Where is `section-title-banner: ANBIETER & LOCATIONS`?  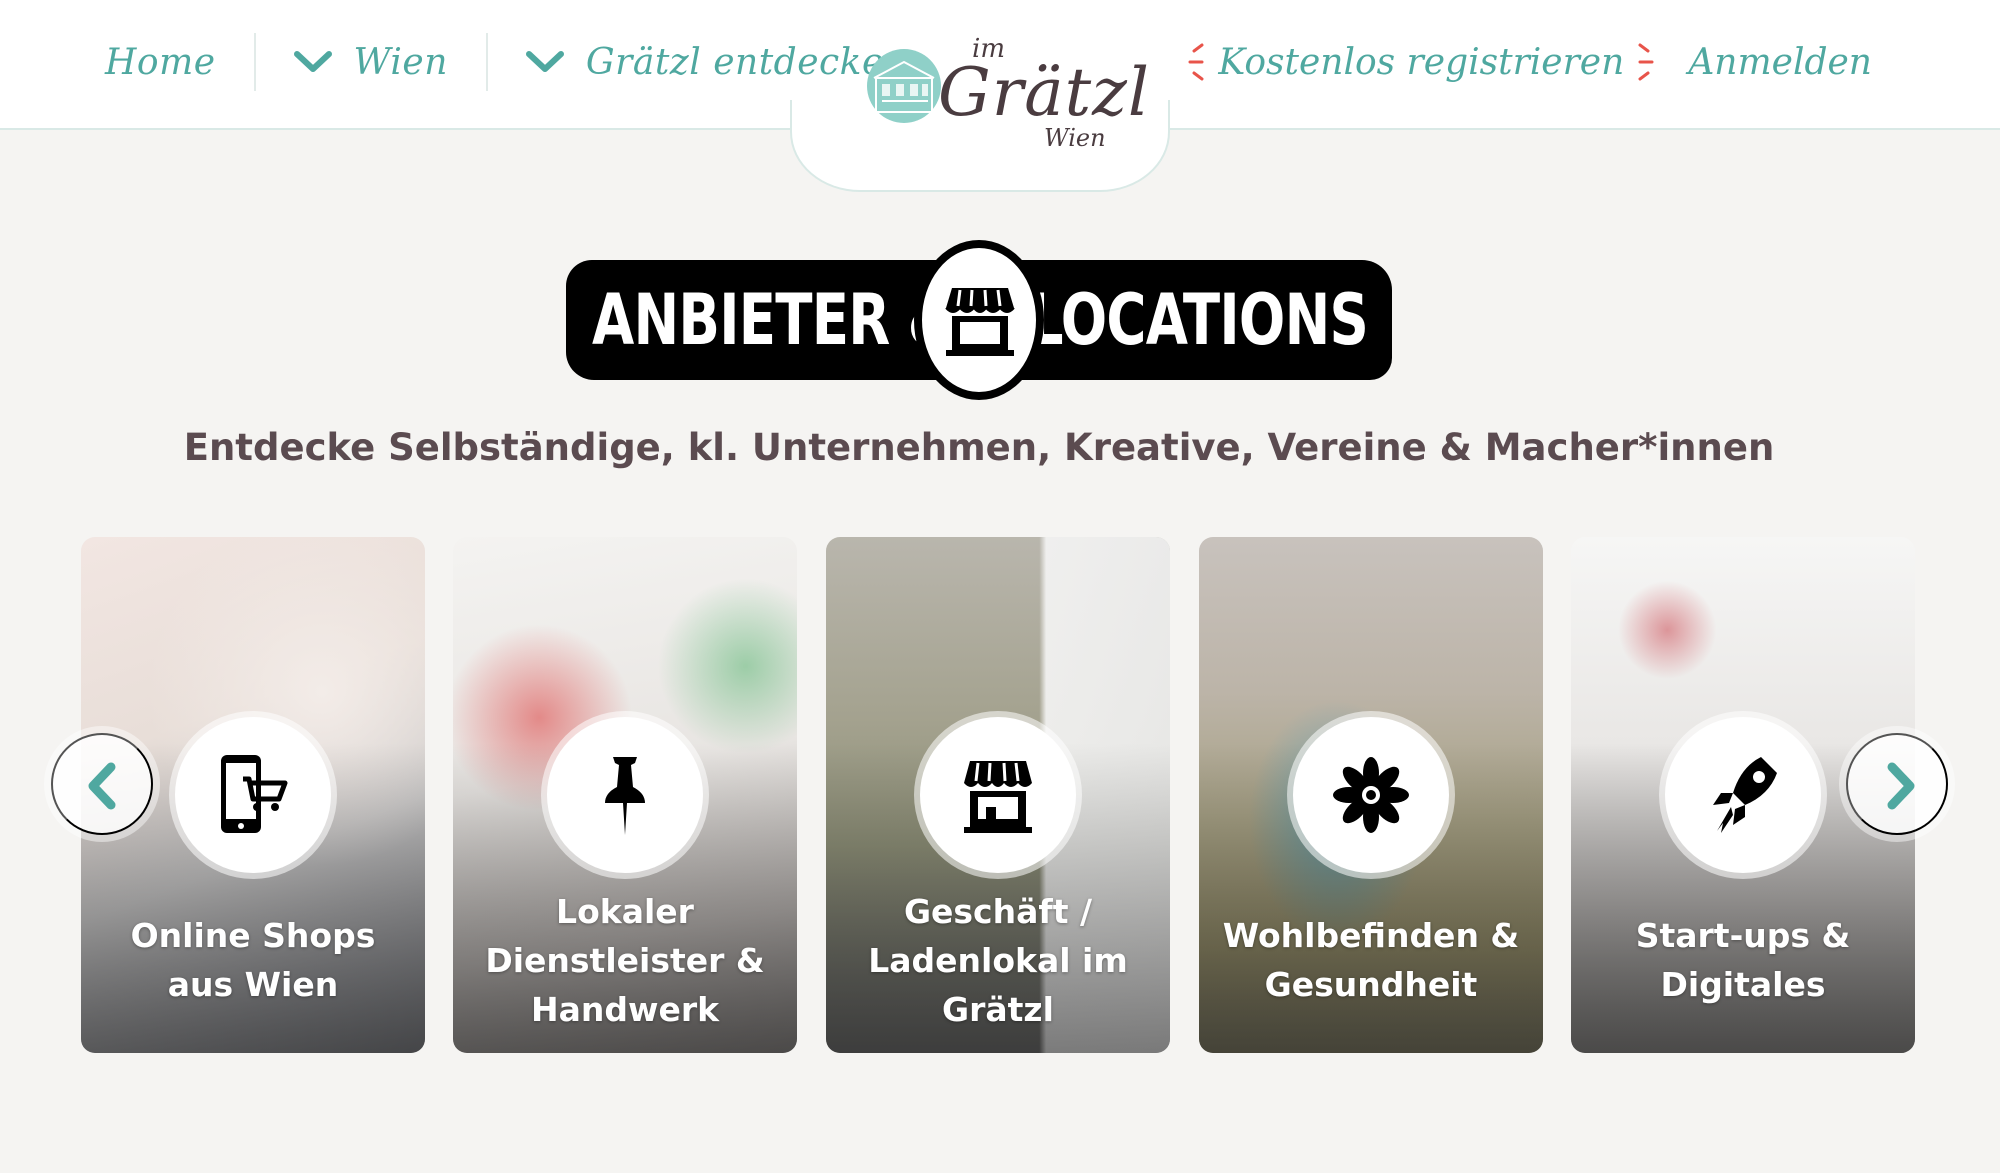
section-title-banner: ANBIETER & LOCATIONS is located at coordinates (979, 325).